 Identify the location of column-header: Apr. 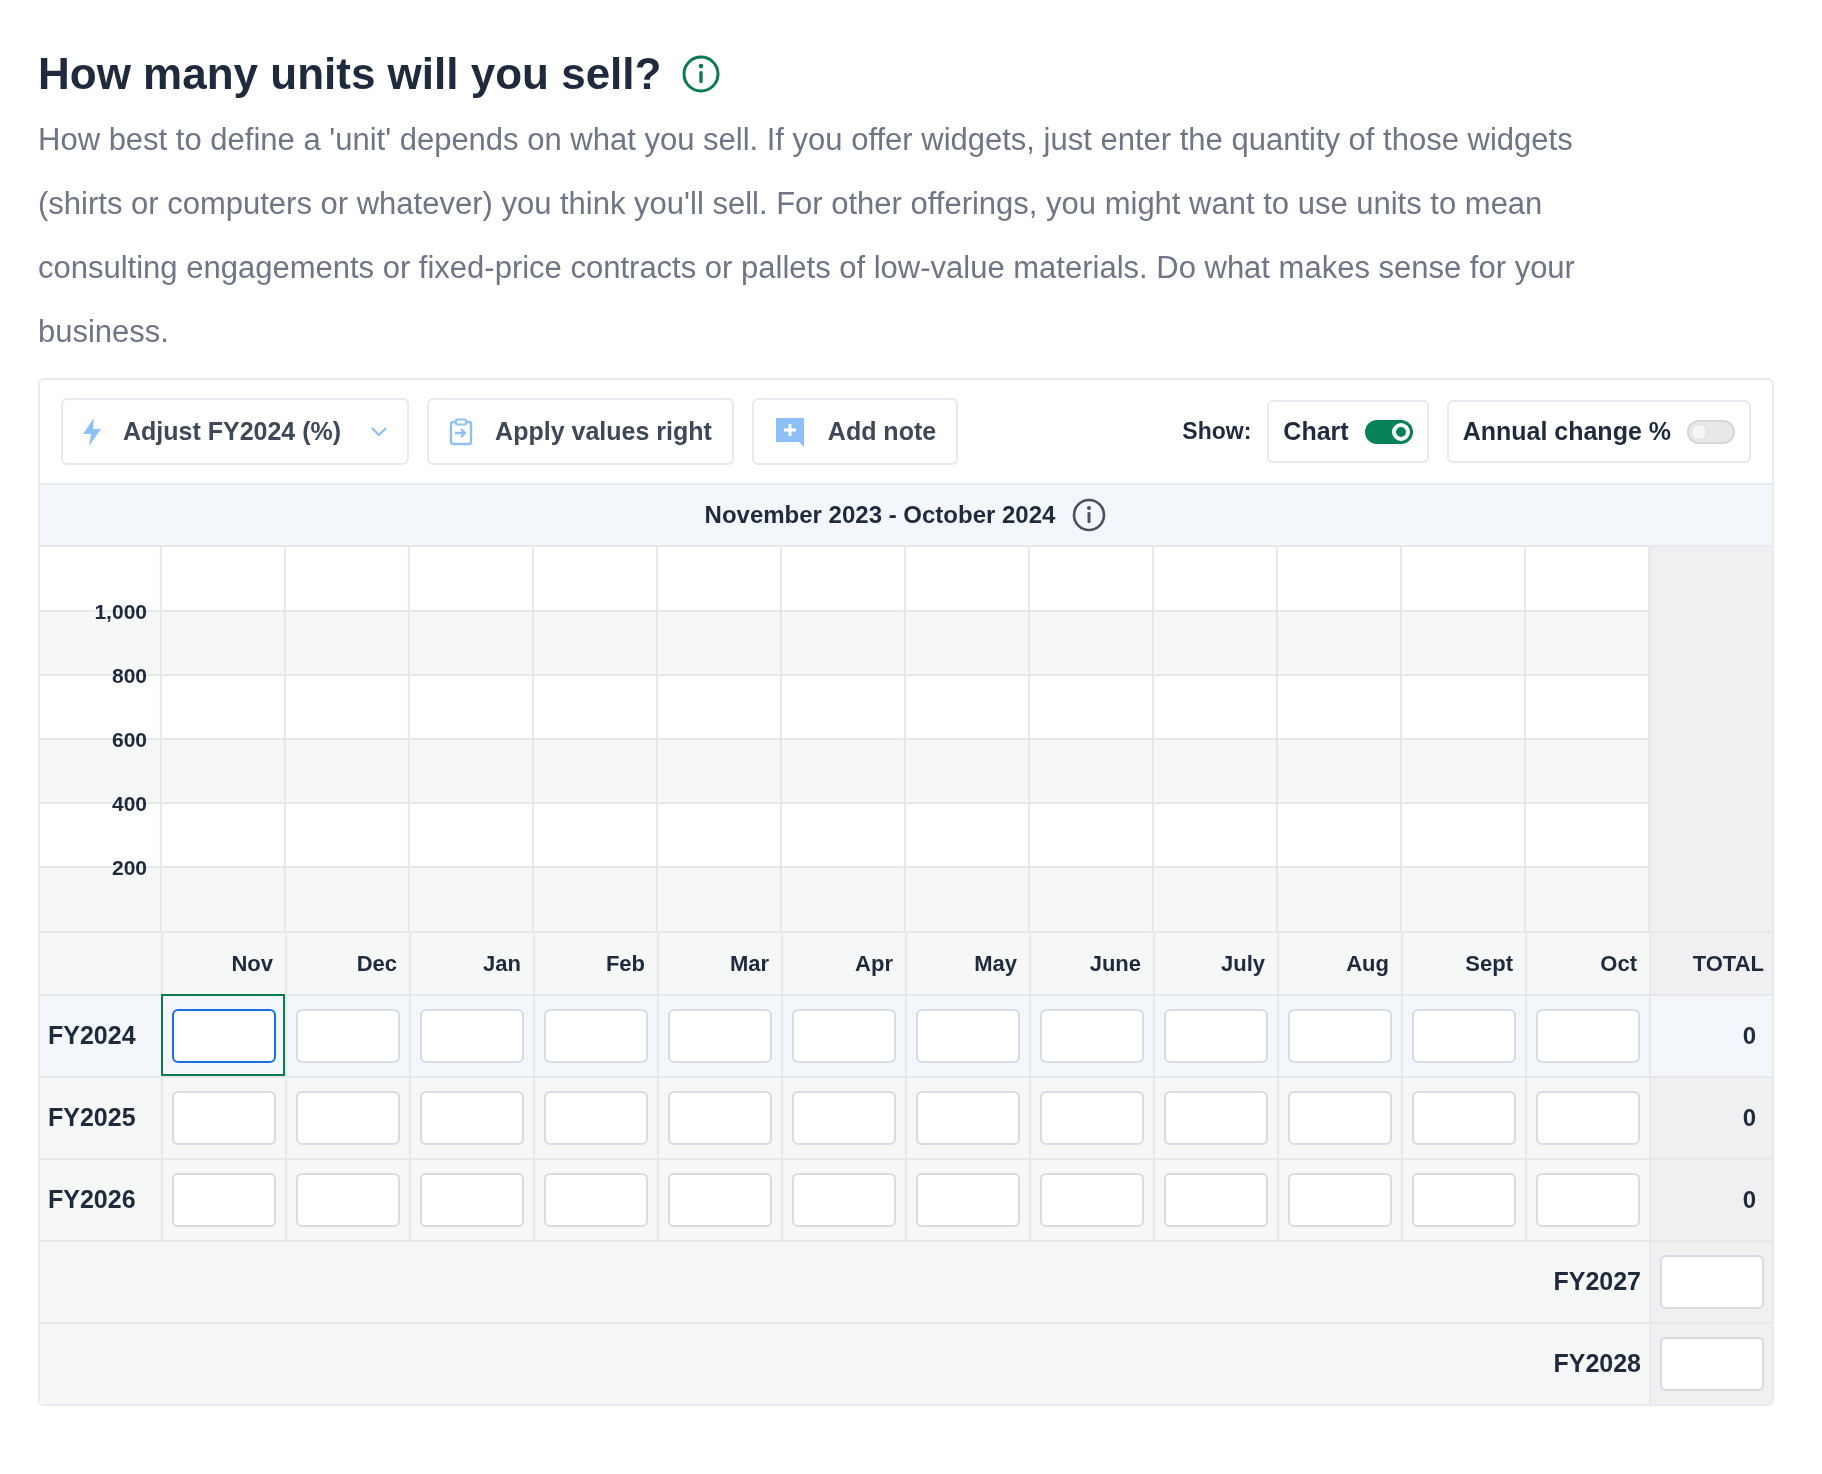
(843, 962).